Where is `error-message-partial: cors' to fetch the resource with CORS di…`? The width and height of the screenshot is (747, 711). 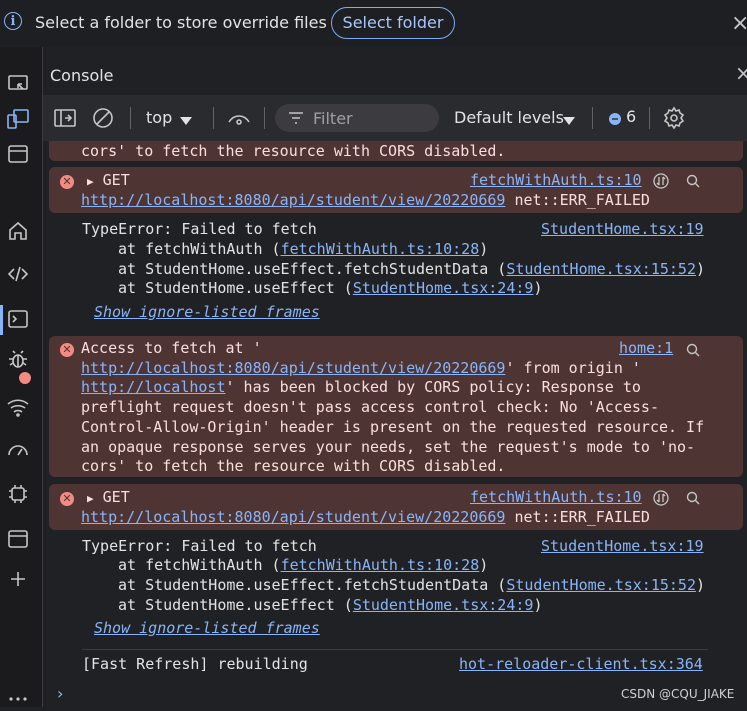 error-message-partial: cors' to fetch the resource with CORS di… is located at coordinates (396, 151).